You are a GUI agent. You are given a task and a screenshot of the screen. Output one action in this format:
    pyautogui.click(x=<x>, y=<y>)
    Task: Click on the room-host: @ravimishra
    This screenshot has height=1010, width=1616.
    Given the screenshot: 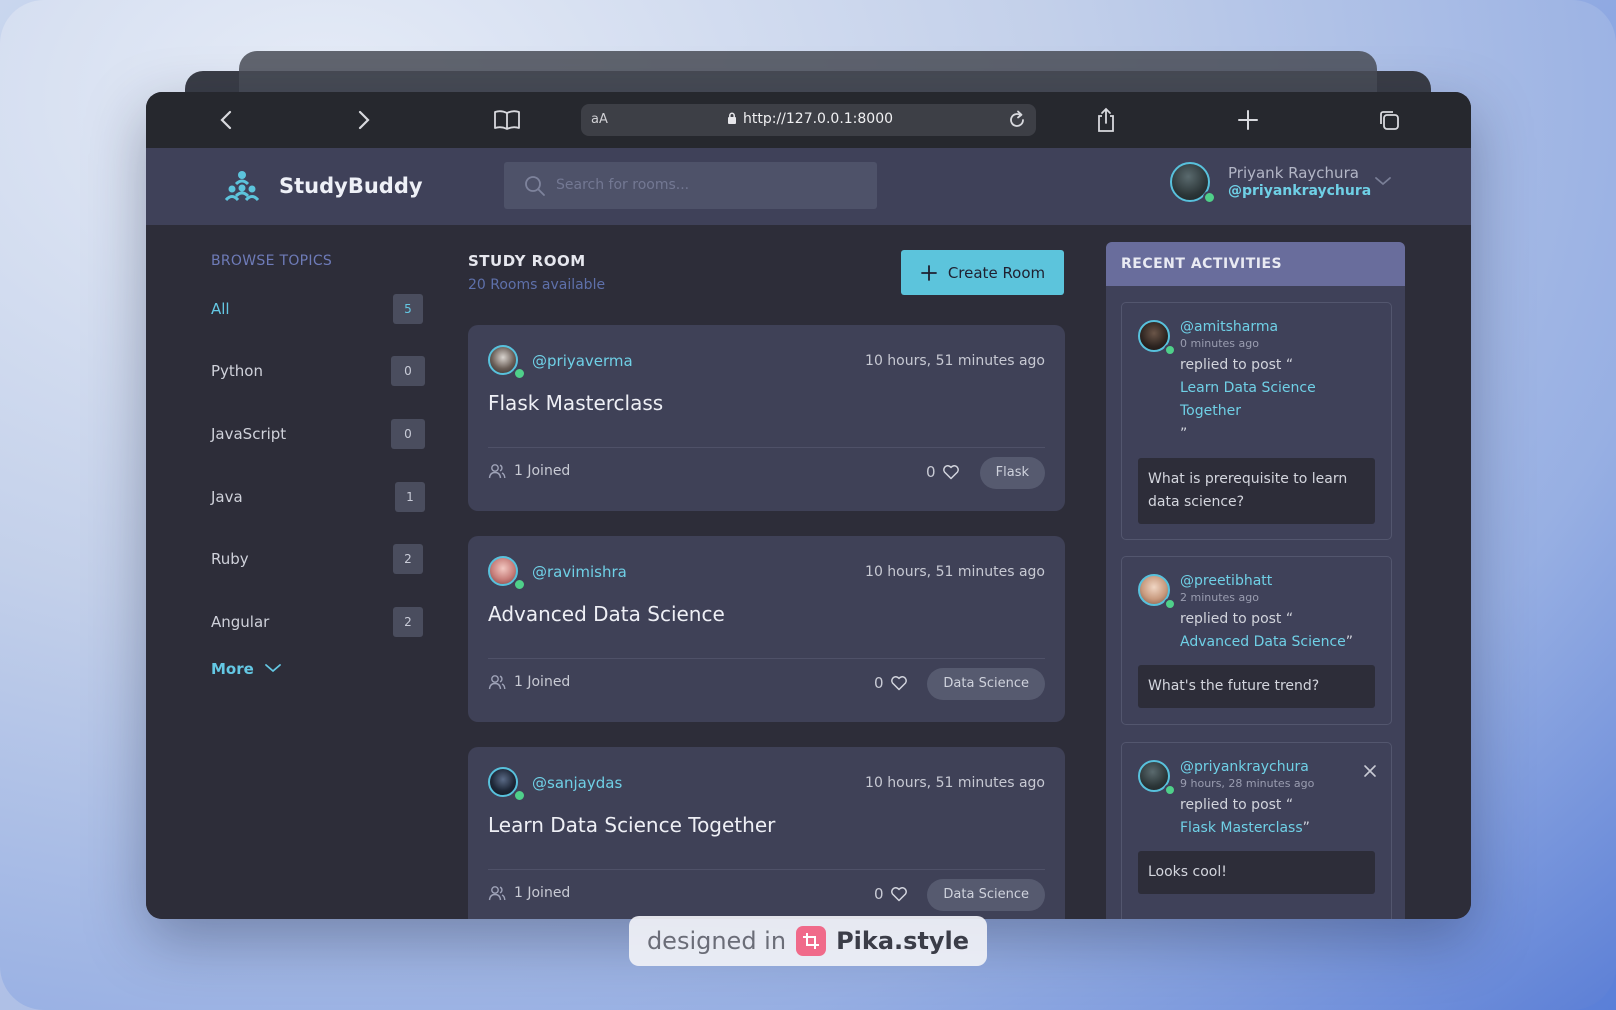 What is the action you would take?
    pyautogui.click(x=579, y=572)
    